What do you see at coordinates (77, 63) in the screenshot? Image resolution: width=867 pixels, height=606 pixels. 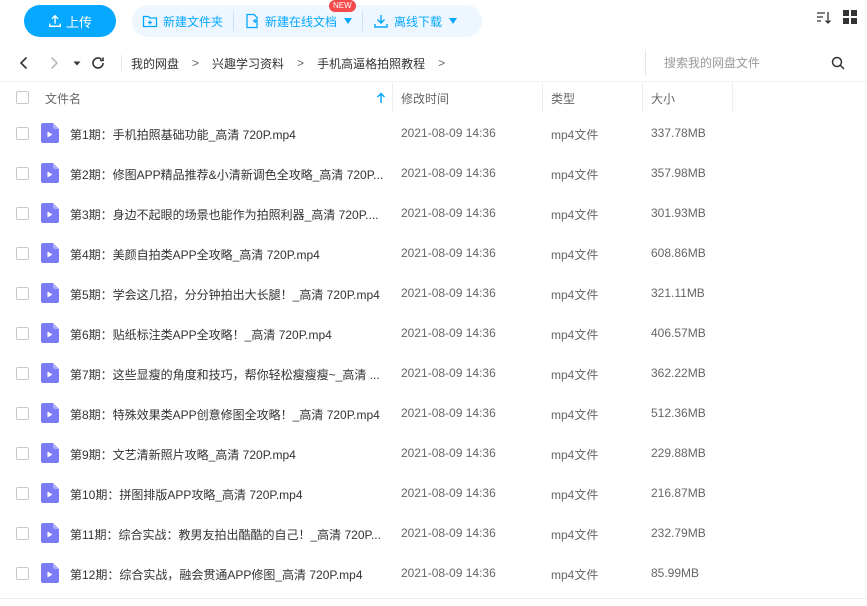 I see `history-dropdown-icon` at bounding box center [77, 63].